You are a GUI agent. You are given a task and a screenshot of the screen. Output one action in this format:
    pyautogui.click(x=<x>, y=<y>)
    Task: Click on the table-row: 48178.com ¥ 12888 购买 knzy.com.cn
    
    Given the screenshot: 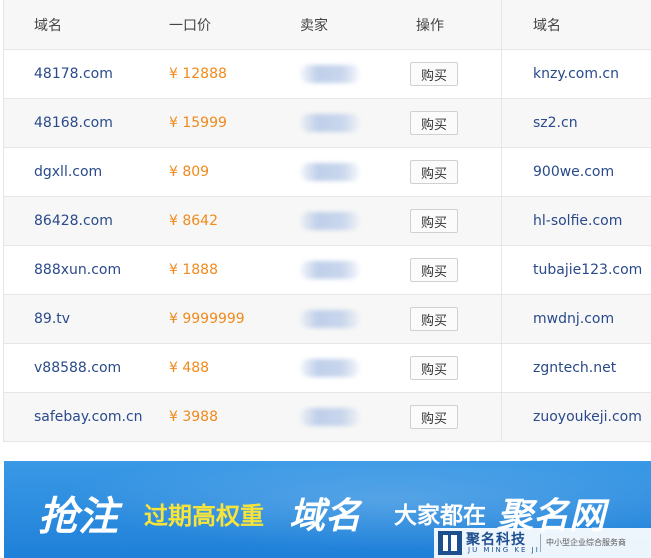 What is the action you would take?
    pyautogui.click(x=327, y=74)
    